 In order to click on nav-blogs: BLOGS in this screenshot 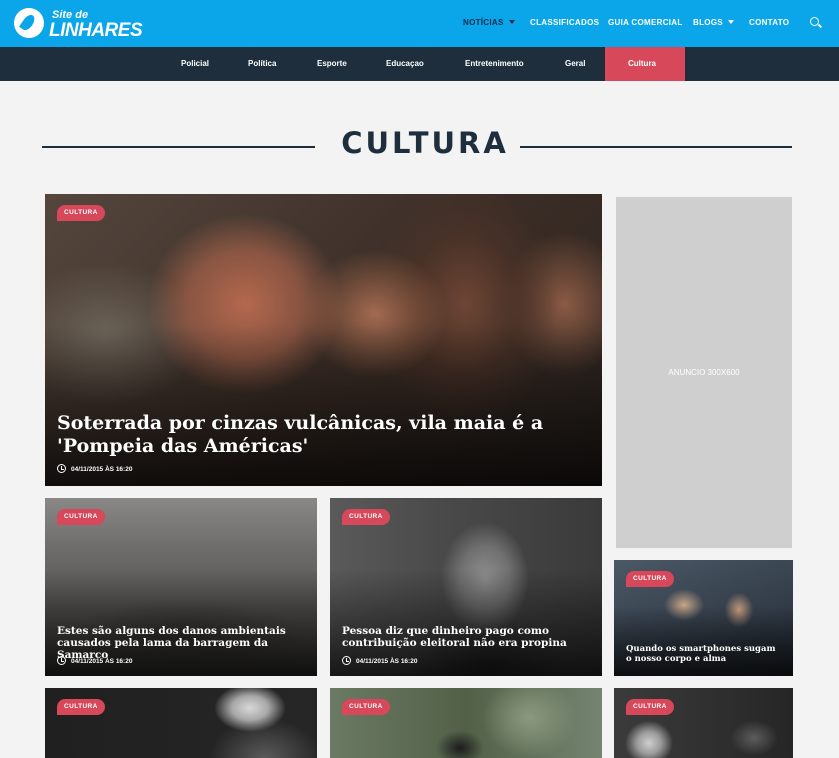, I will do `click(713, 22)`.